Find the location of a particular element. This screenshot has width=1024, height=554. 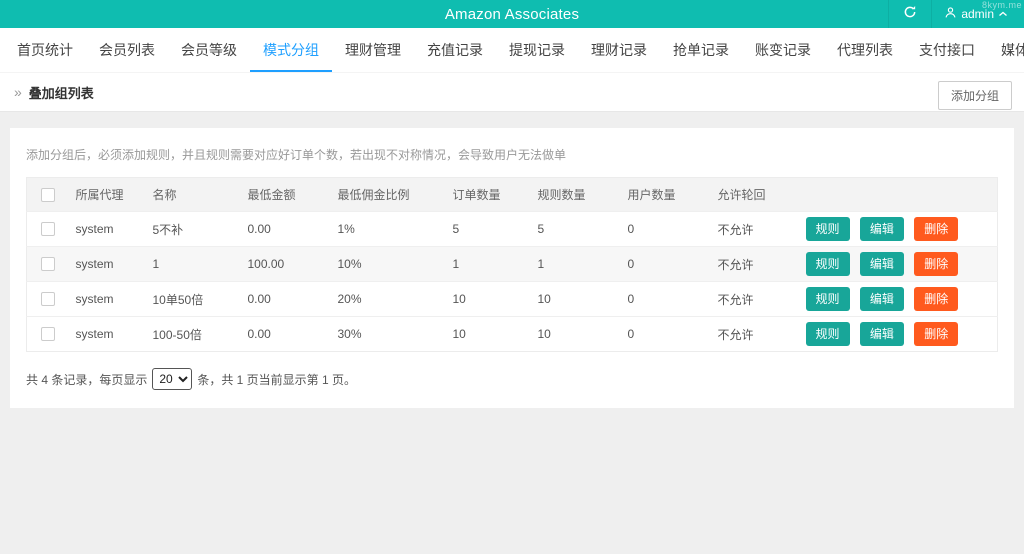

pagination-suffix: 条，共 1 页当前显示第 1 页。 is located at coordinates (277, 379).